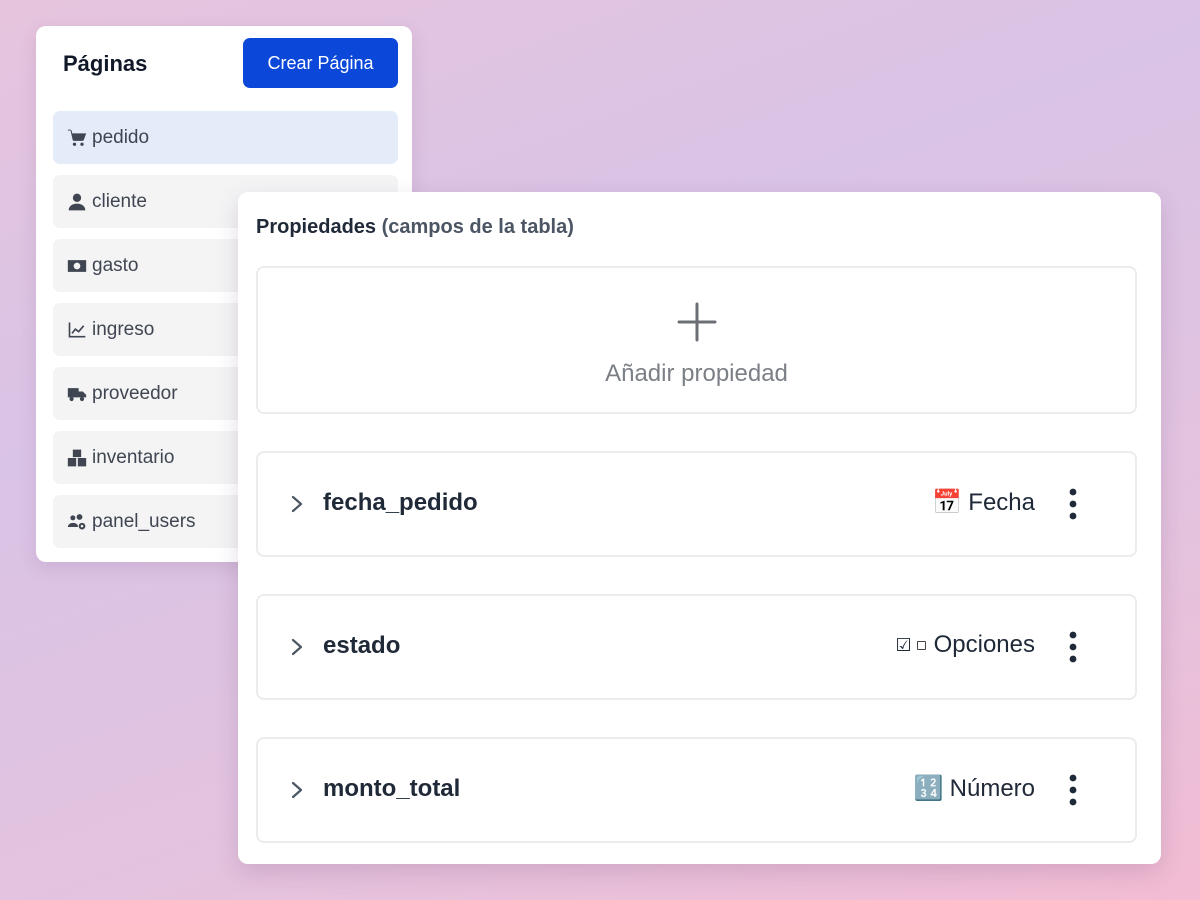  Describe the element at coordinates (477, 227) in the screenshot. I see `properties-heading-subtitle: (campos de la tabla)` at that location.